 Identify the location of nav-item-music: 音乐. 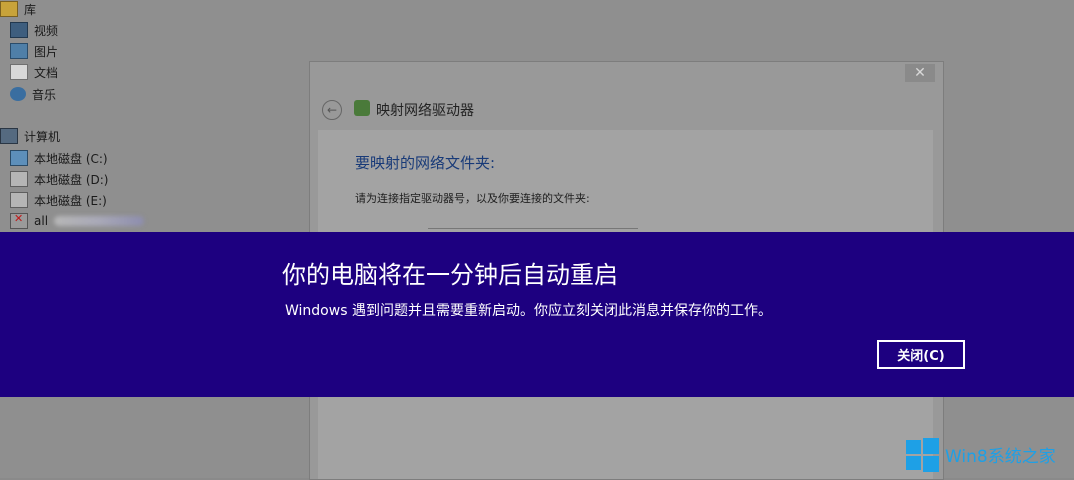
(33, 94).